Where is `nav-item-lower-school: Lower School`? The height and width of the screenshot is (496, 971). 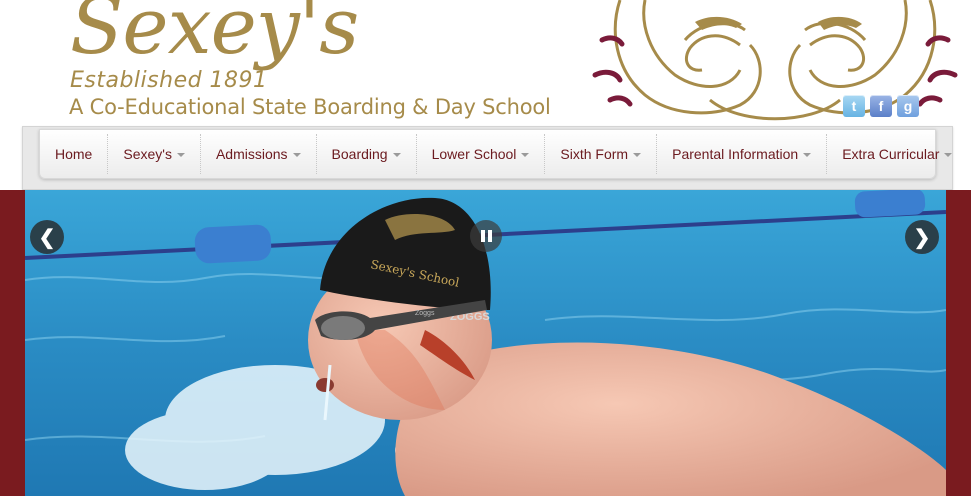
nav-item-lower-school: Lower School is located at coordinates (481, 154).